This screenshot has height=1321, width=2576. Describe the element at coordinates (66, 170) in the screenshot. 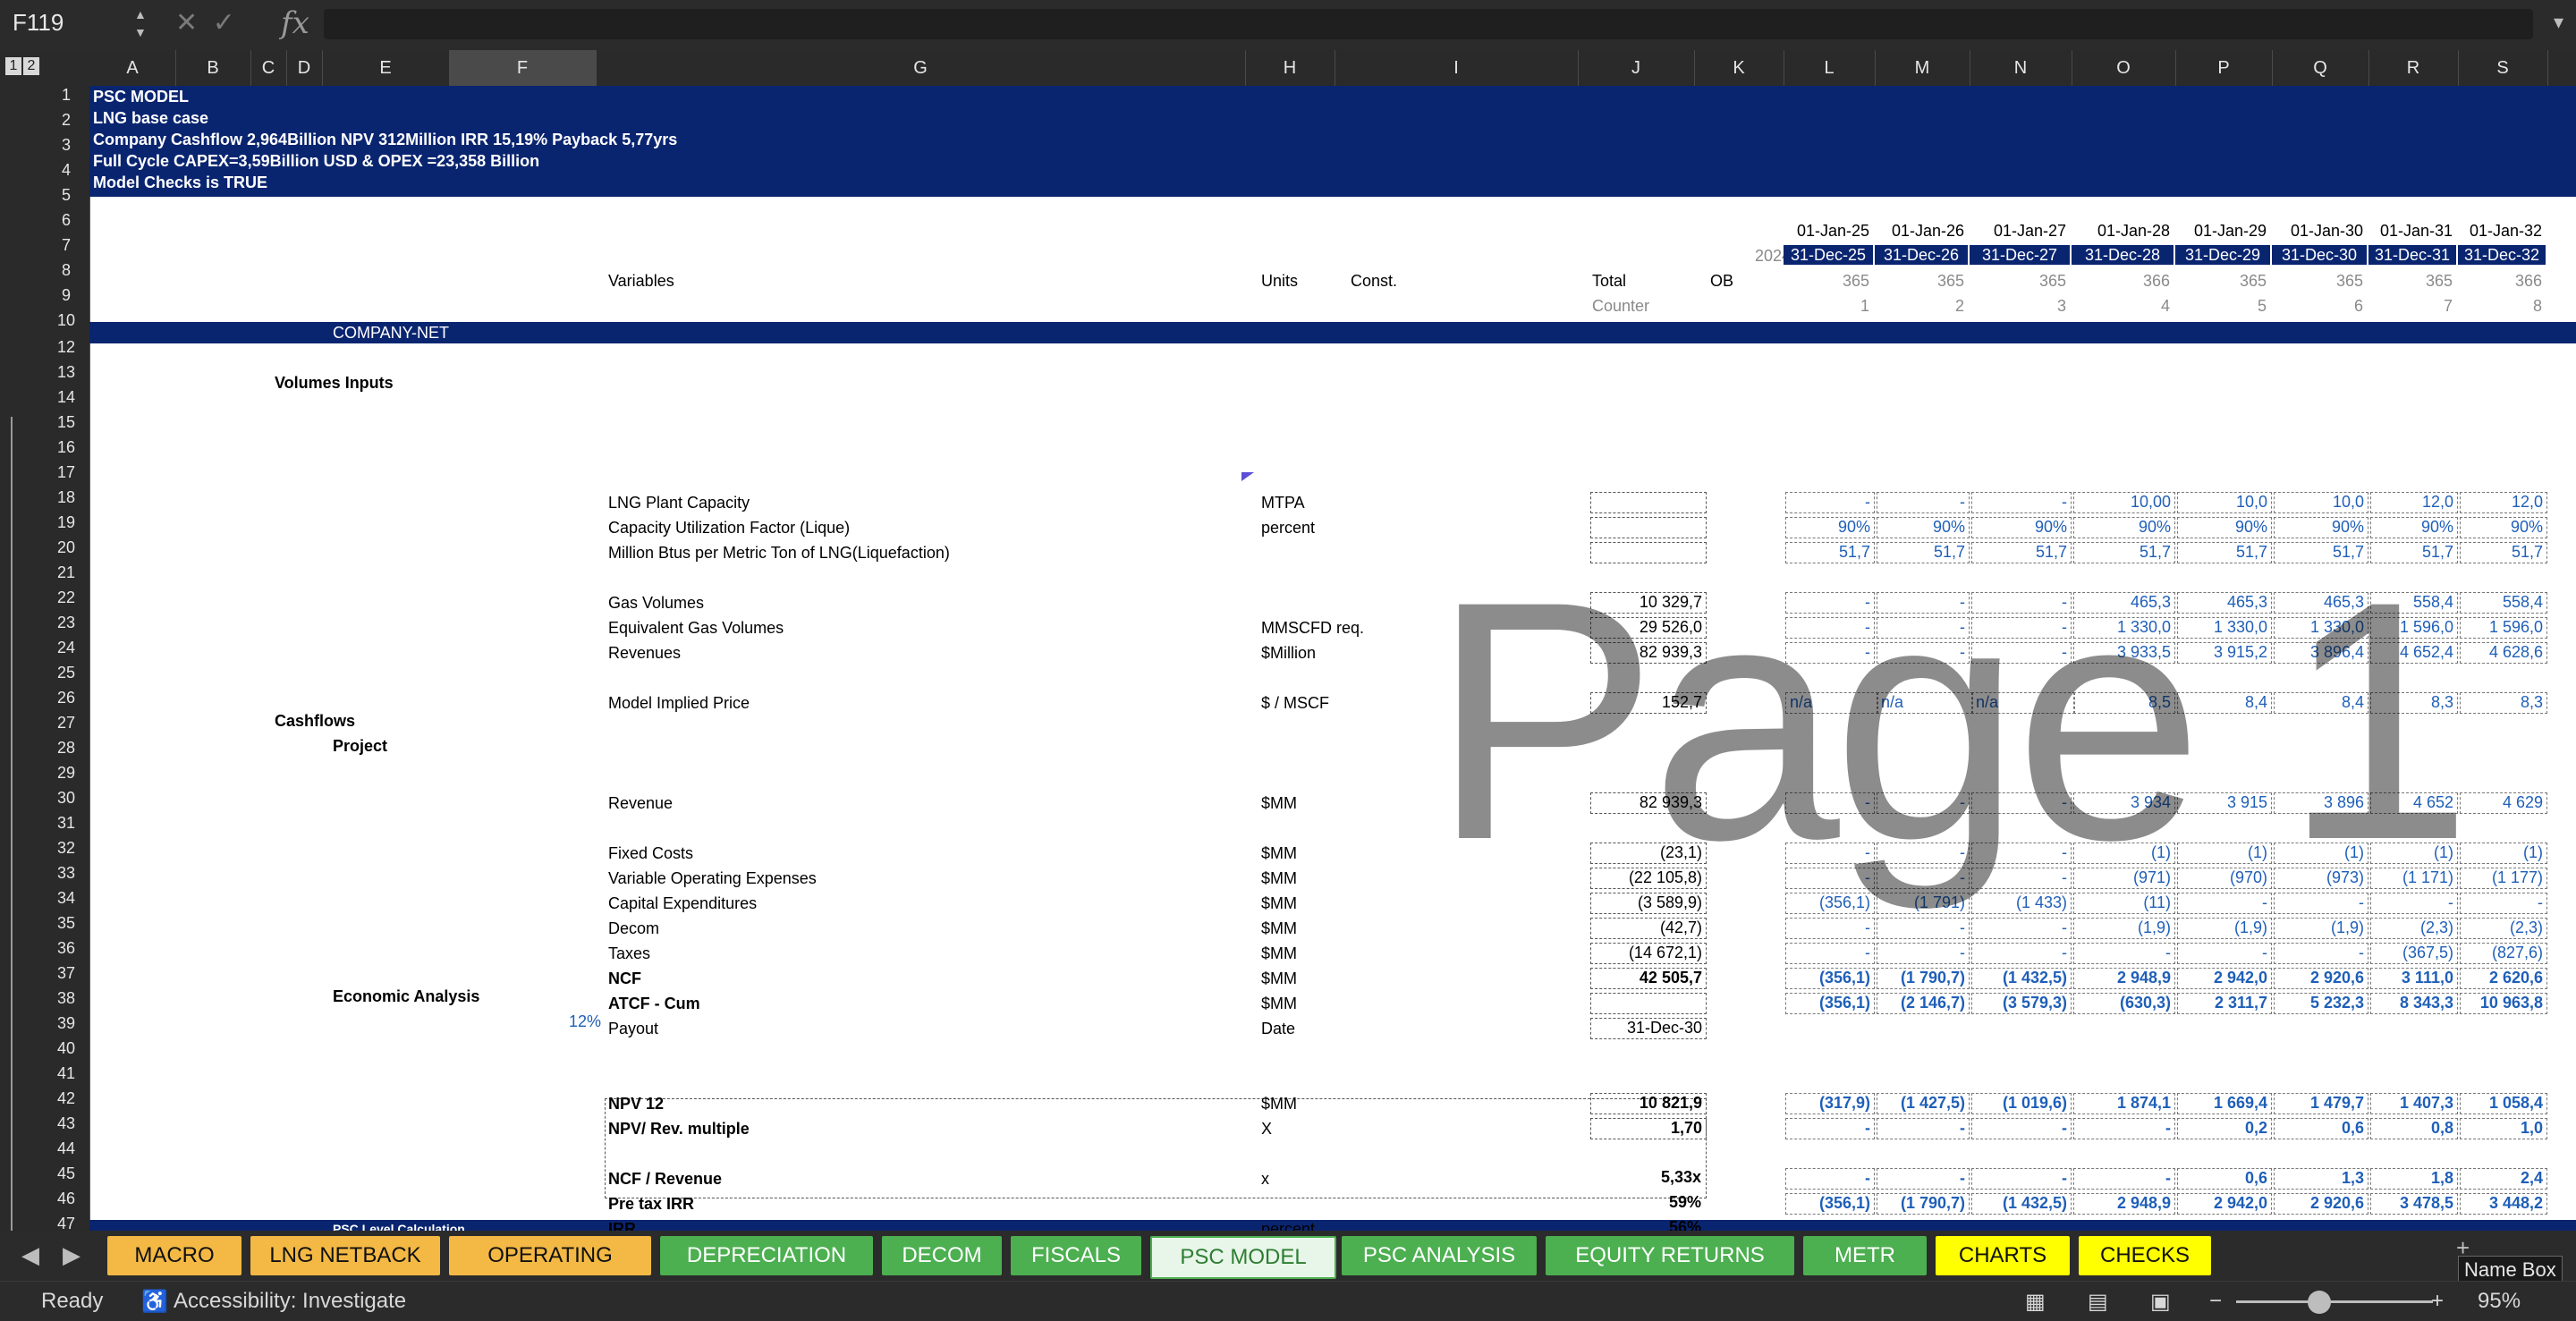

I see `row-header-4: 4` at that location.